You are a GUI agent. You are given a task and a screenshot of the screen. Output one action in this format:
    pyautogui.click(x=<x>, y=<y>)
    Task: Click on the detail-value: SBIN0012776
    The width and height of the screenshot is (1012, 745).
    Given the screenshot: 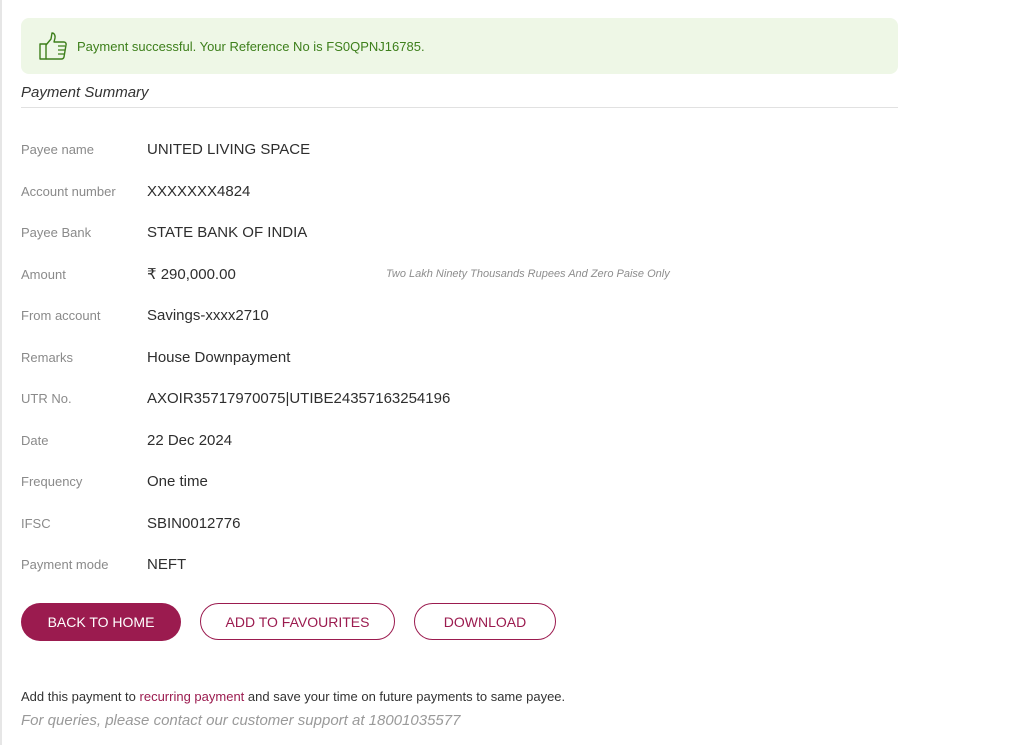 What is the action you would take?
    pyautogui.click(x=194, y=523)
    